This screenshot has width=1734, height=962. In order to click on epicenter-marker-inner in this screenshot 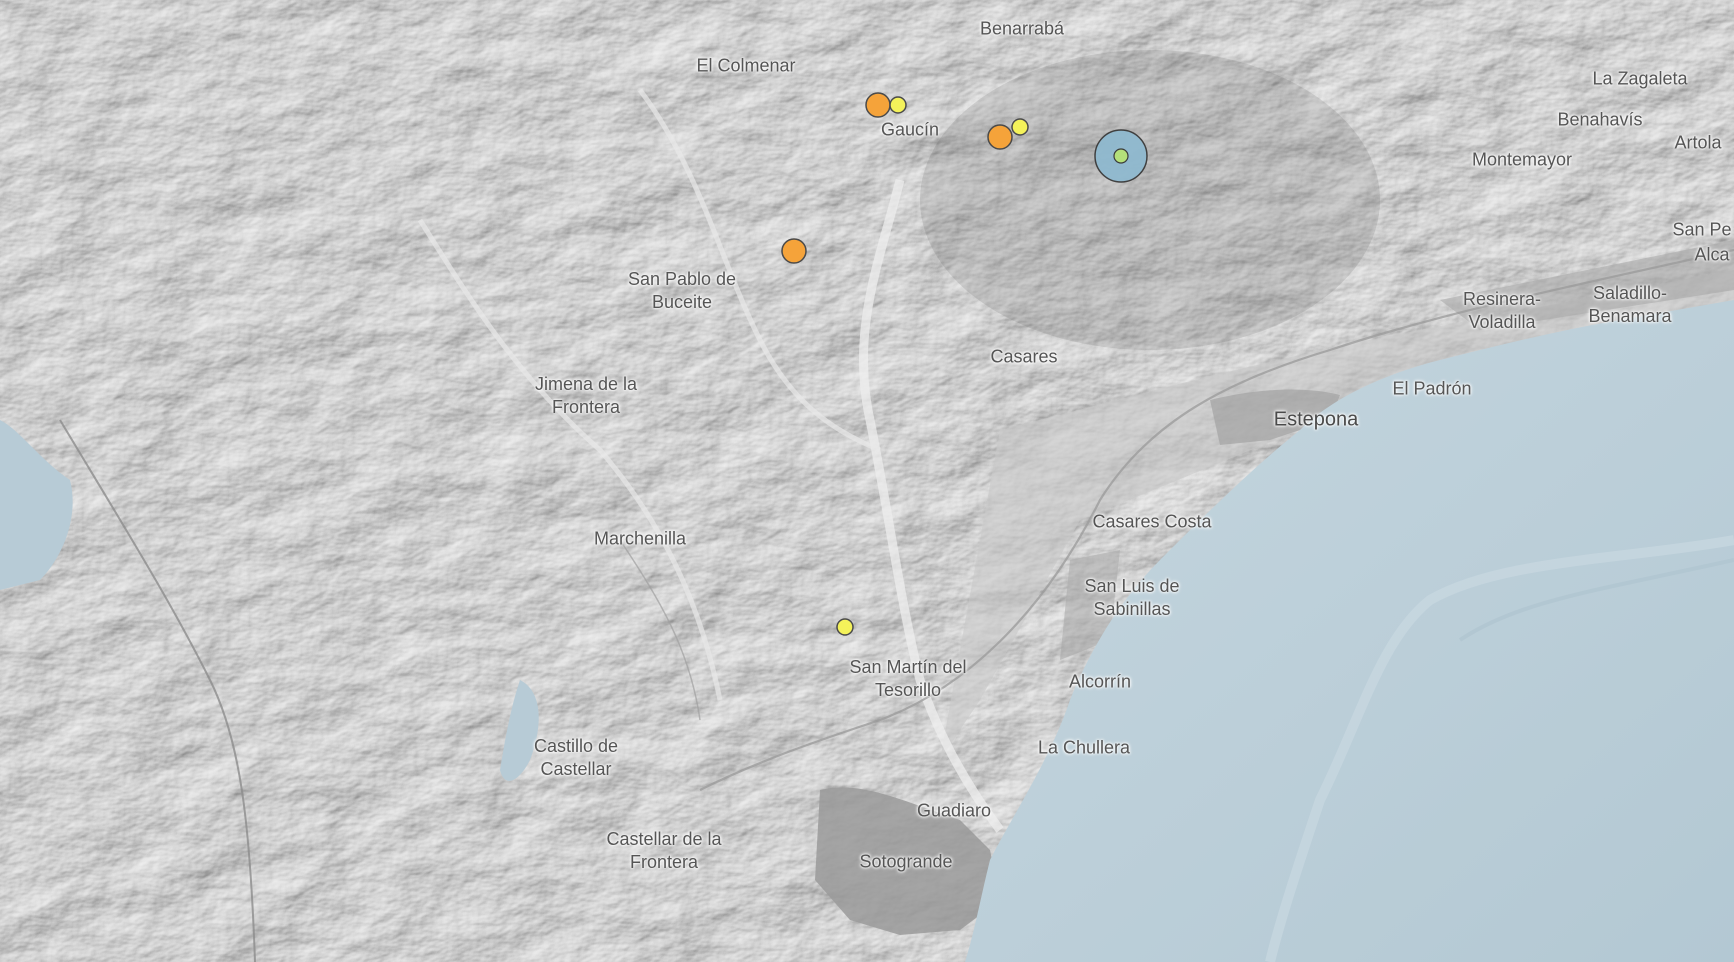, I will do `click(1121, 156)`.